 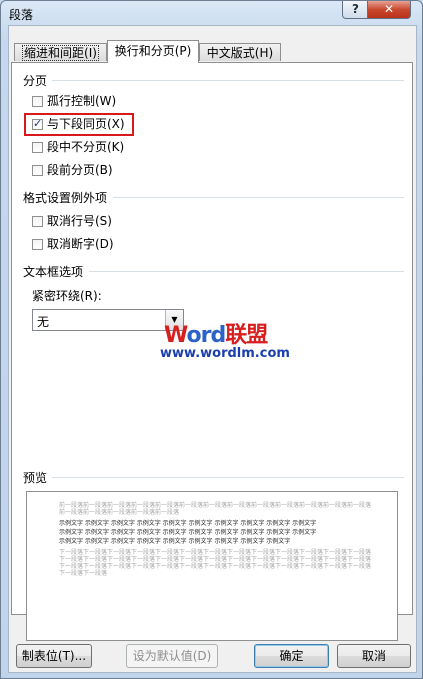 I want to click on title-bar: 段落 ? ✕, so click(x=211, y=13).